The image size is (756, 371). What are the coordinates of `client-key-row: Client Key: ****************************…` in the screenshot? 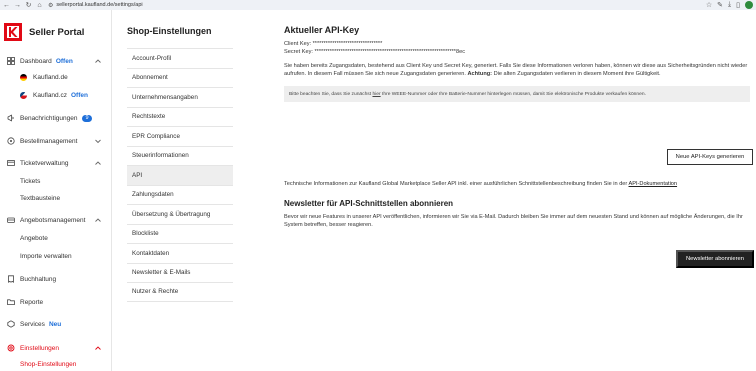 It's located at (520, 45).